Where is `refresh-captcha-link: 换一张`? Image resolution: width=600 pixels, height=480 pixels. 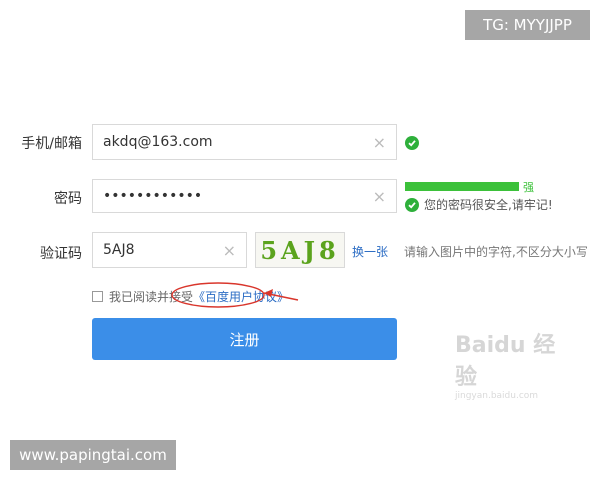
refresh-captcha-link: 换一张 is located at coordinates (370, 251).